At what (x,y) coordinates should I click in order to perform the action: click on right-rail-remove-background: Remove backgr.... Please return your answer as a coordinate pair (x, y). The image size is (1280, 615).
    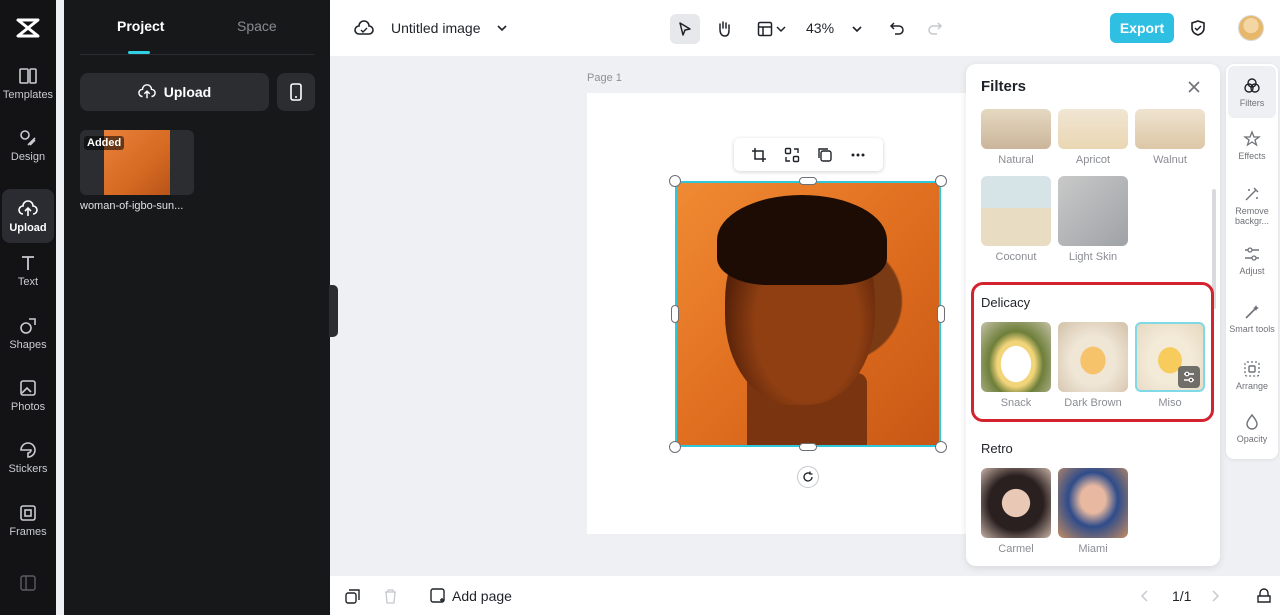
    Looking at the image, I should click on (1252, 205).